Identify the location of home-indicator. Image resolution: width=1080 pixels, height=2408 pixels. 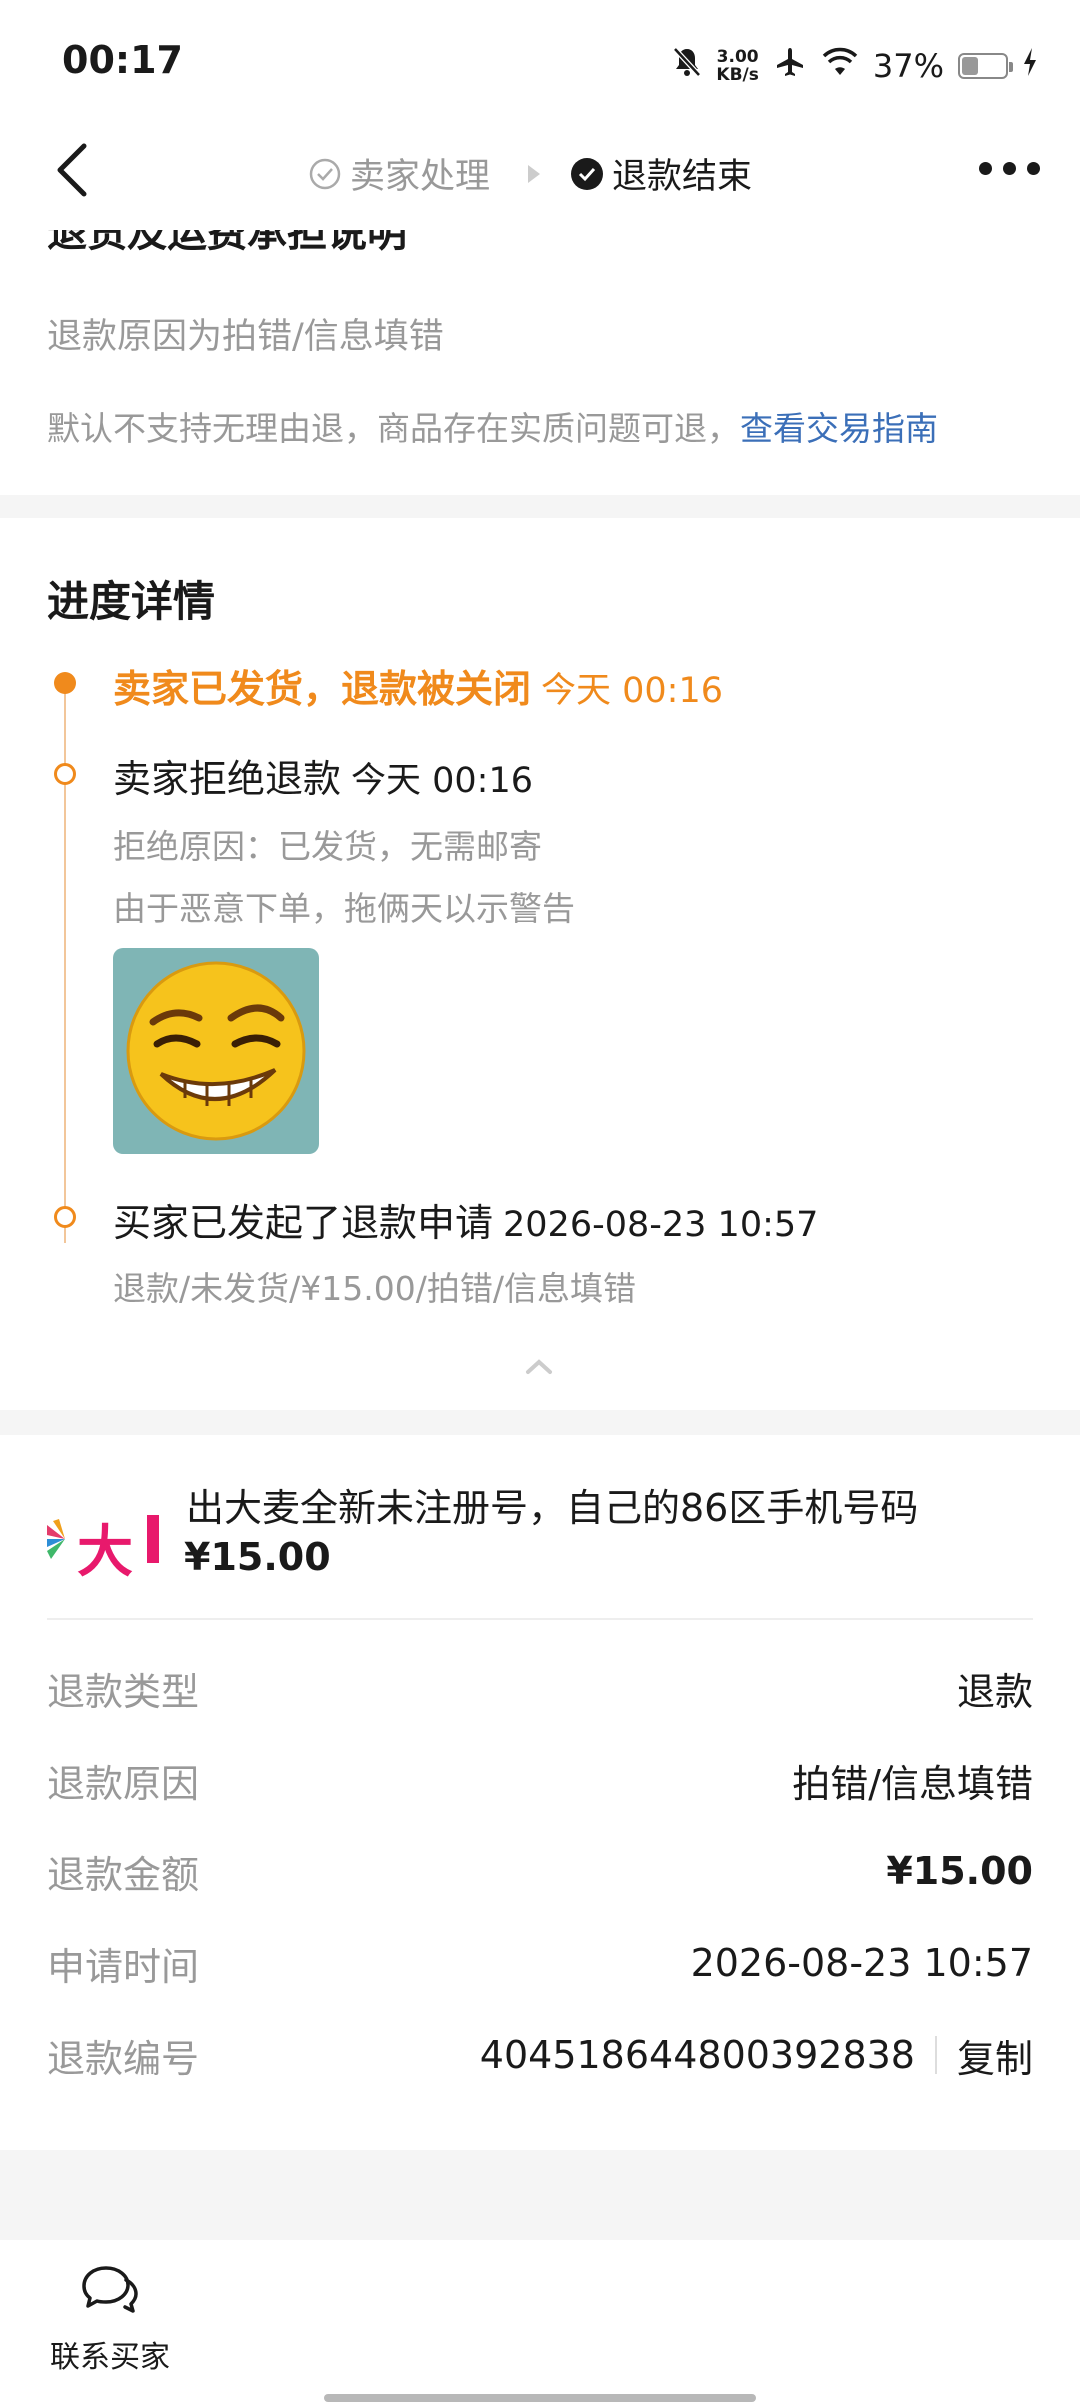
(540, 2398).